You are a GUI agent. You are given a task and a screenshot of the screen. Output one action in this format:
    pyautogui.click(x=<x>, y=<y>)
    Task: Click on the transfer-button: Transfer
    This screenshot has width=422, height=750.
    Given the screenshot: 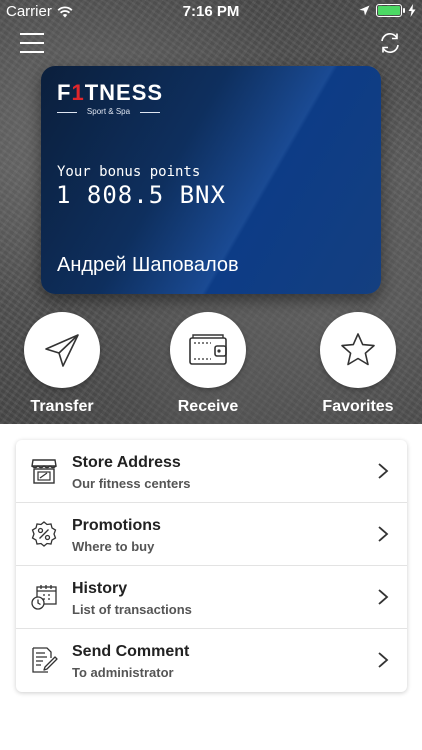 What is the action you would take?
    pyautogui.click(x=62, y=364)
    